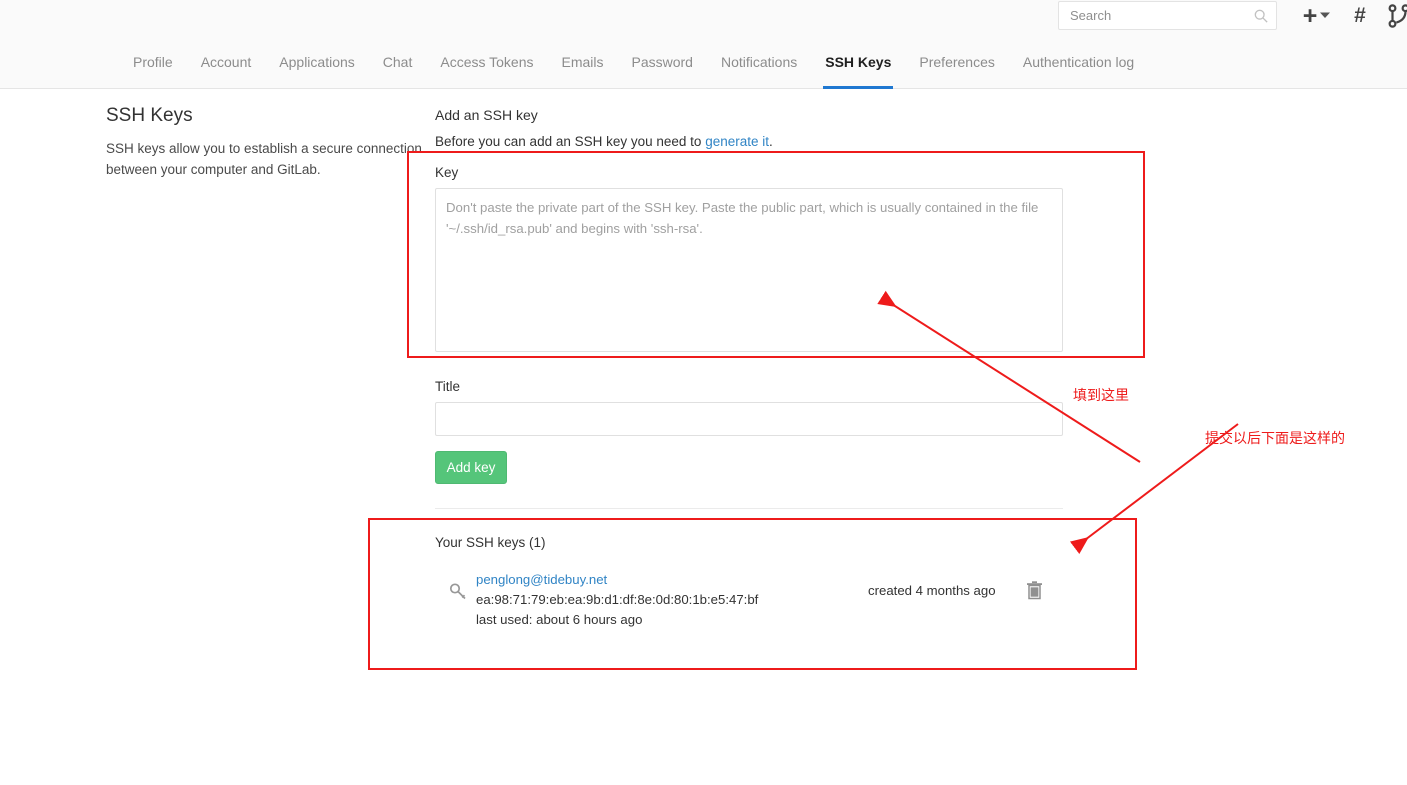 Image resolution: width=1407 pixels, height=785 pixels. Describe the element at coordinates (1034, 590) in the screenshot. I see `trash-icon` at that location.